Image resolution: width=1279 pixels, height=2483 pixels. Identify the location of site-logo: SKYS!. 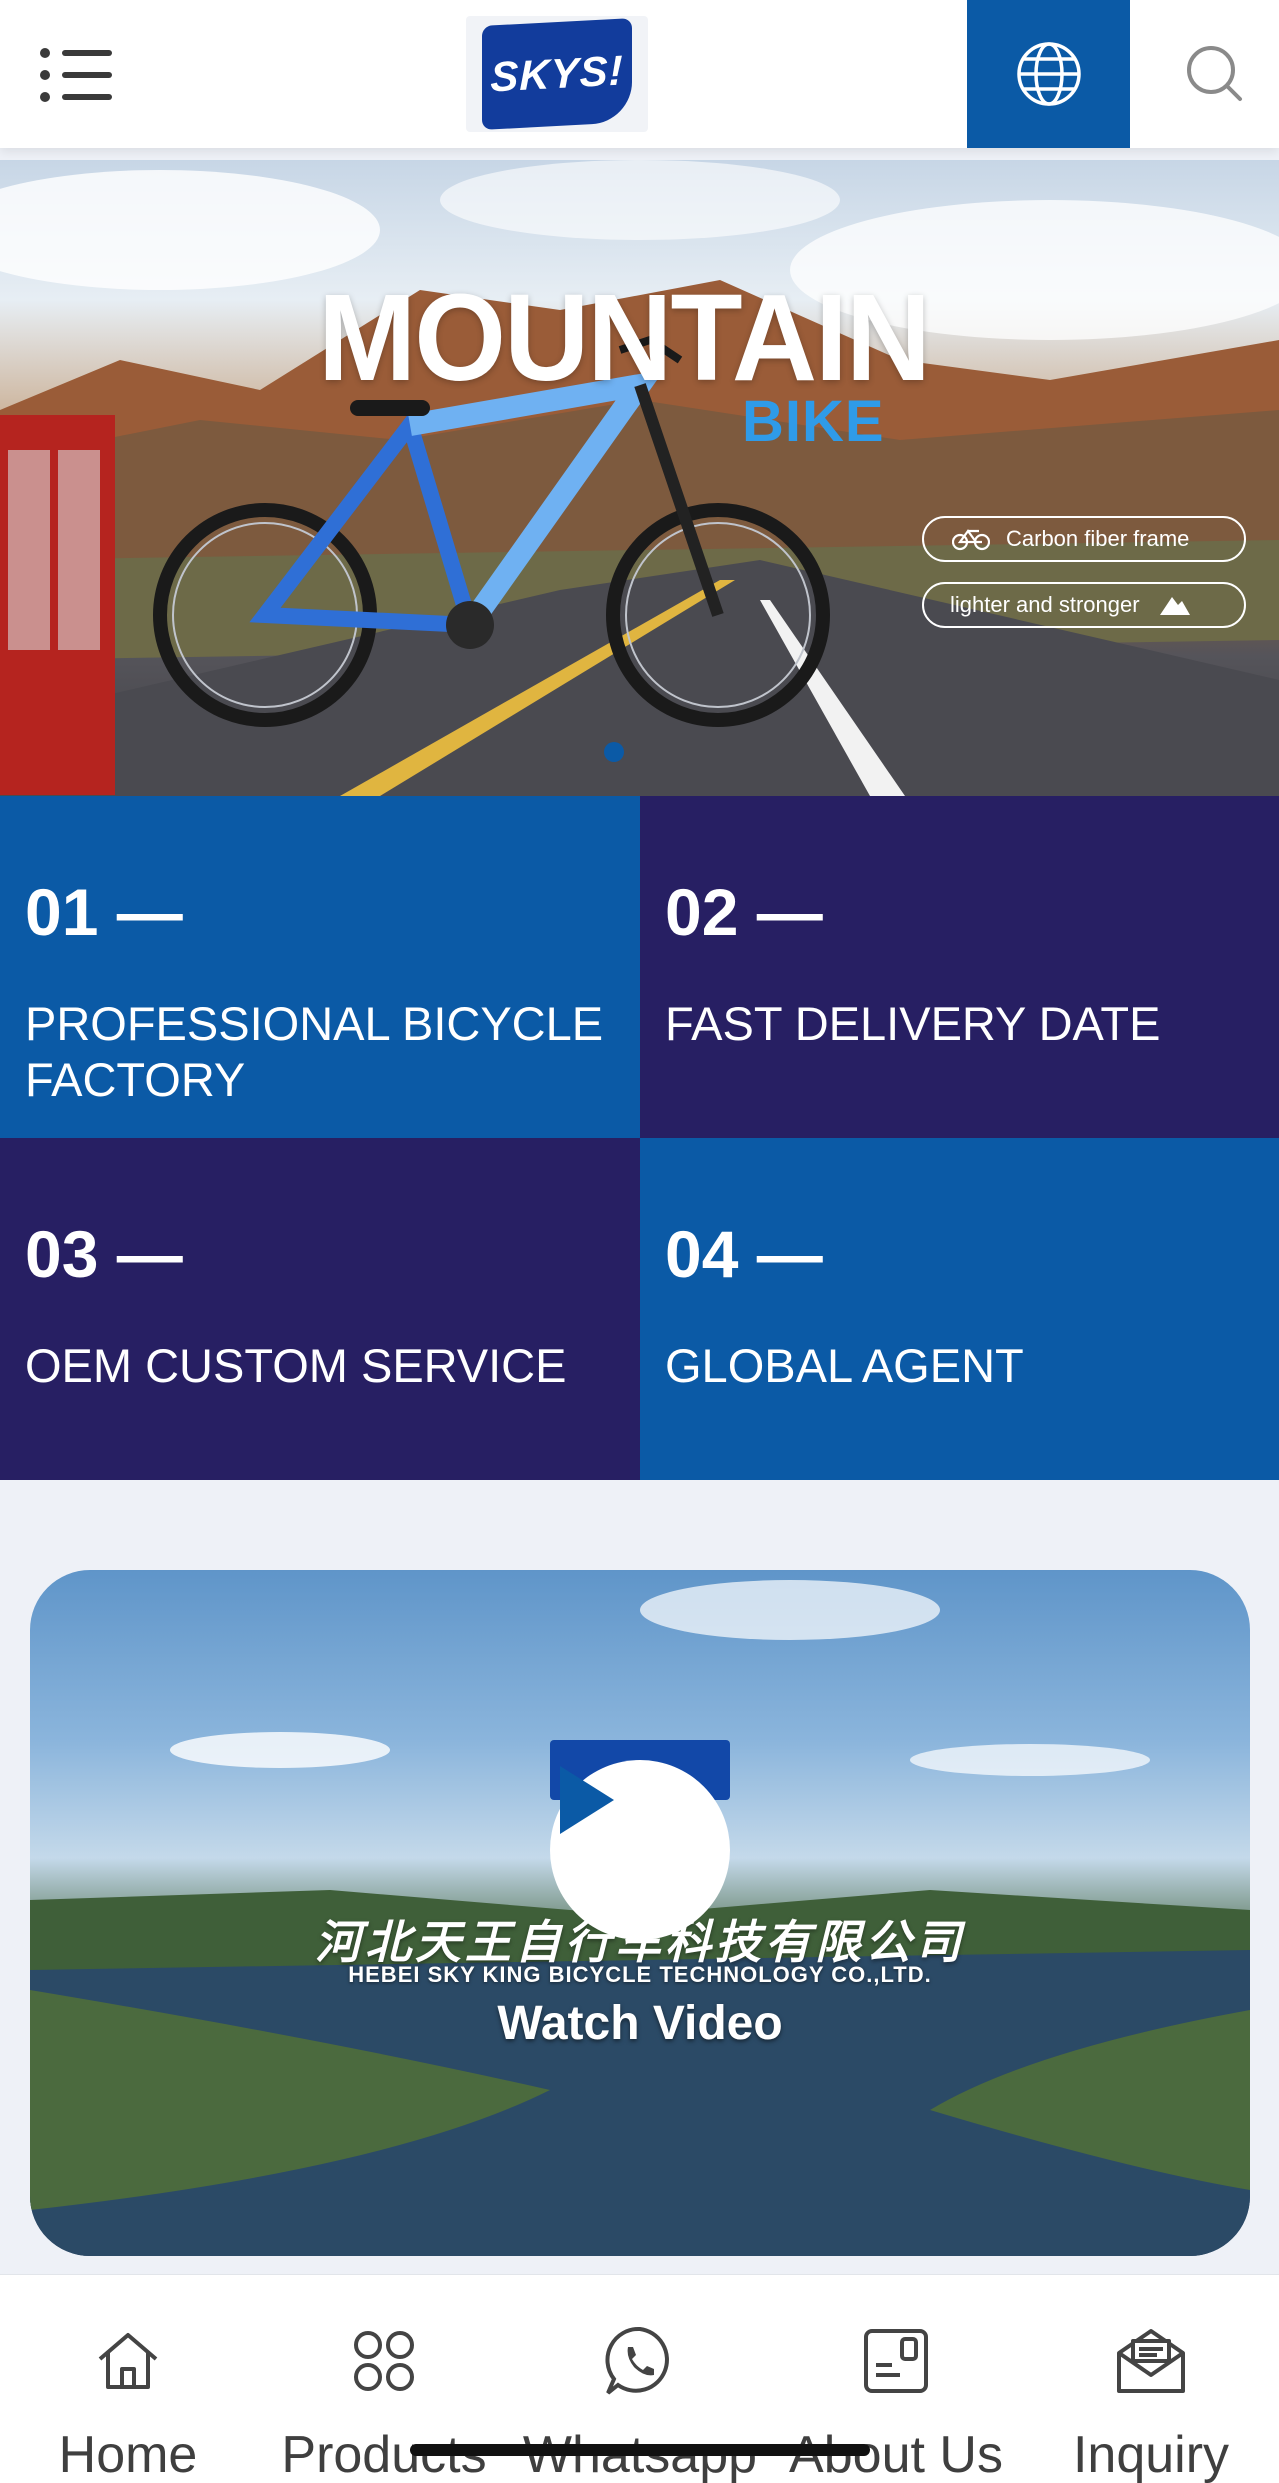
(557, 74).